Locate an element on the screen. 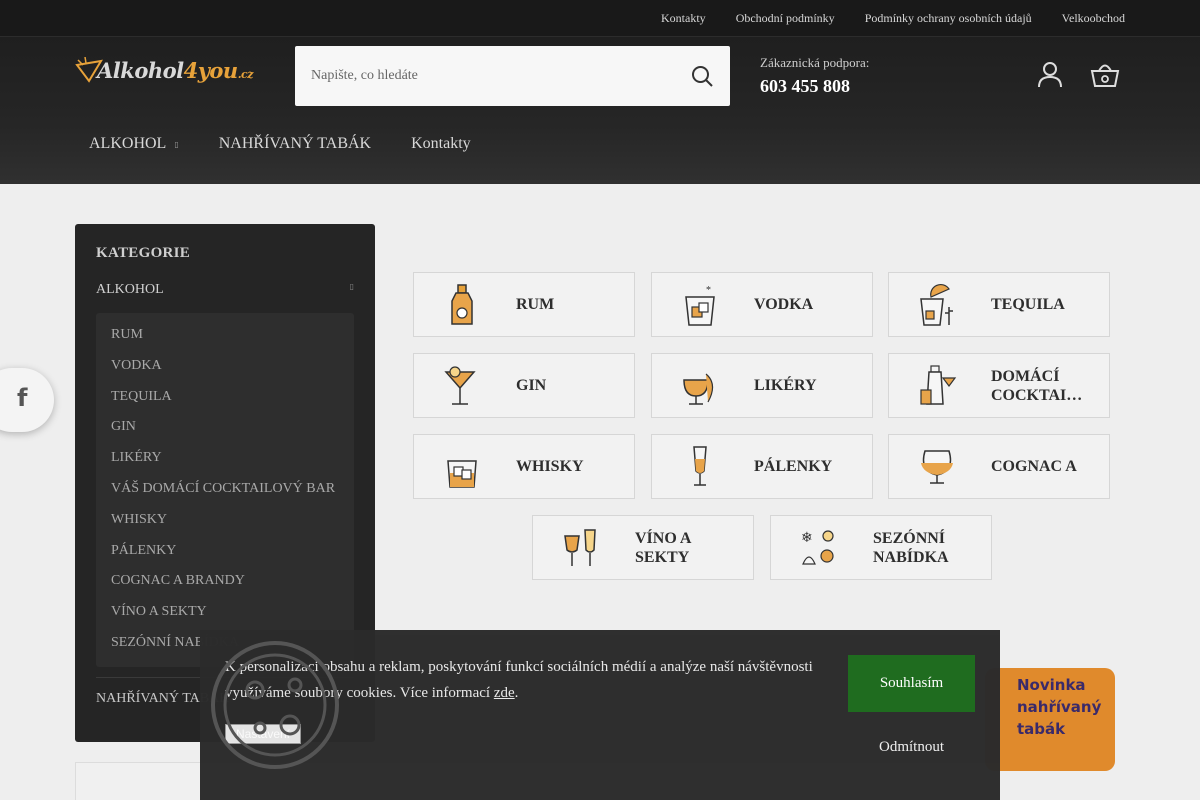 The width and height of the screenshot is (1200, 800). category-tile-vino: VÍNO A SEKTY is located at coordinates (643, 547).